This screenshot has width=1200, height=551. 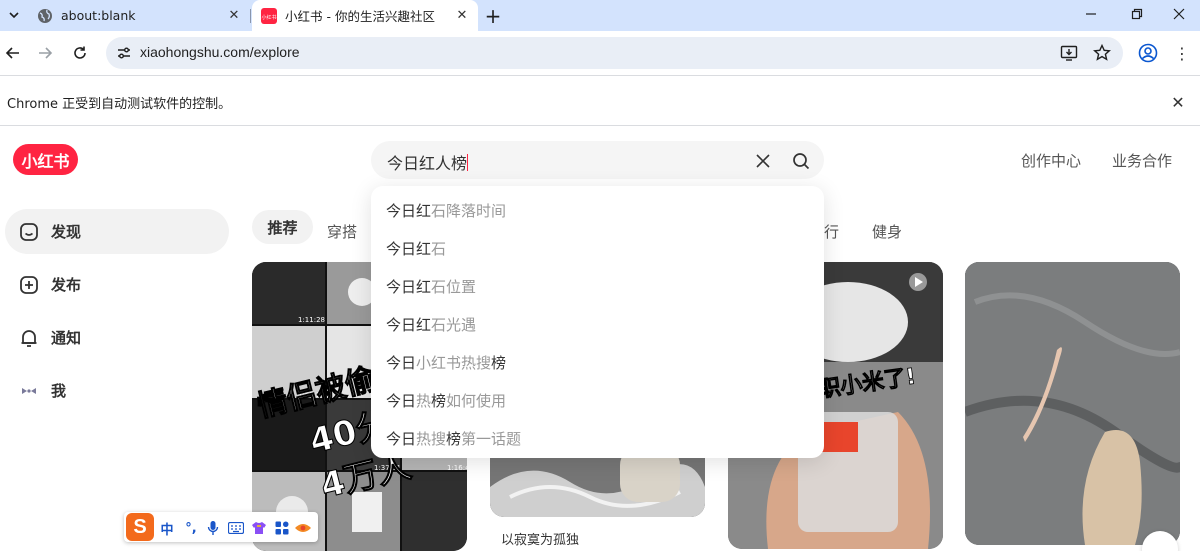 What do you see at coordinates (98, 15) in the screenshot?
I see `tab-title: about:blank` at bounding box center [98, 15].